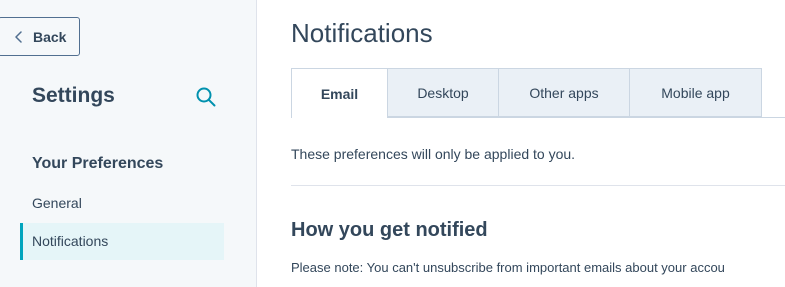  I want to click on tab-email: Email, so click(339, 93).